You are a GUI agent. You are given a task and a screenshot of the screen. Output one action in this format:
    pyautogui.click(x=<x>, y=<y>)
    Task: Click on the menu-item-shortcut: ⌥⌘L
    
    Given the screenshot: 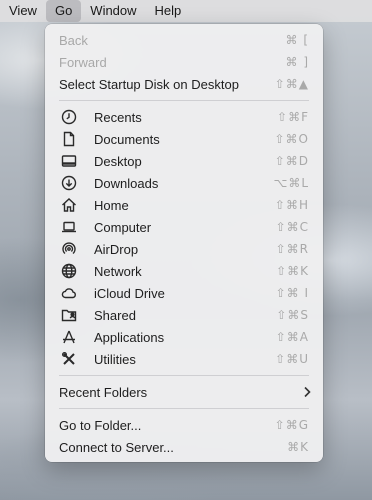 What is the action you would take?
    pyautogui.click(x=291, y=183)
    